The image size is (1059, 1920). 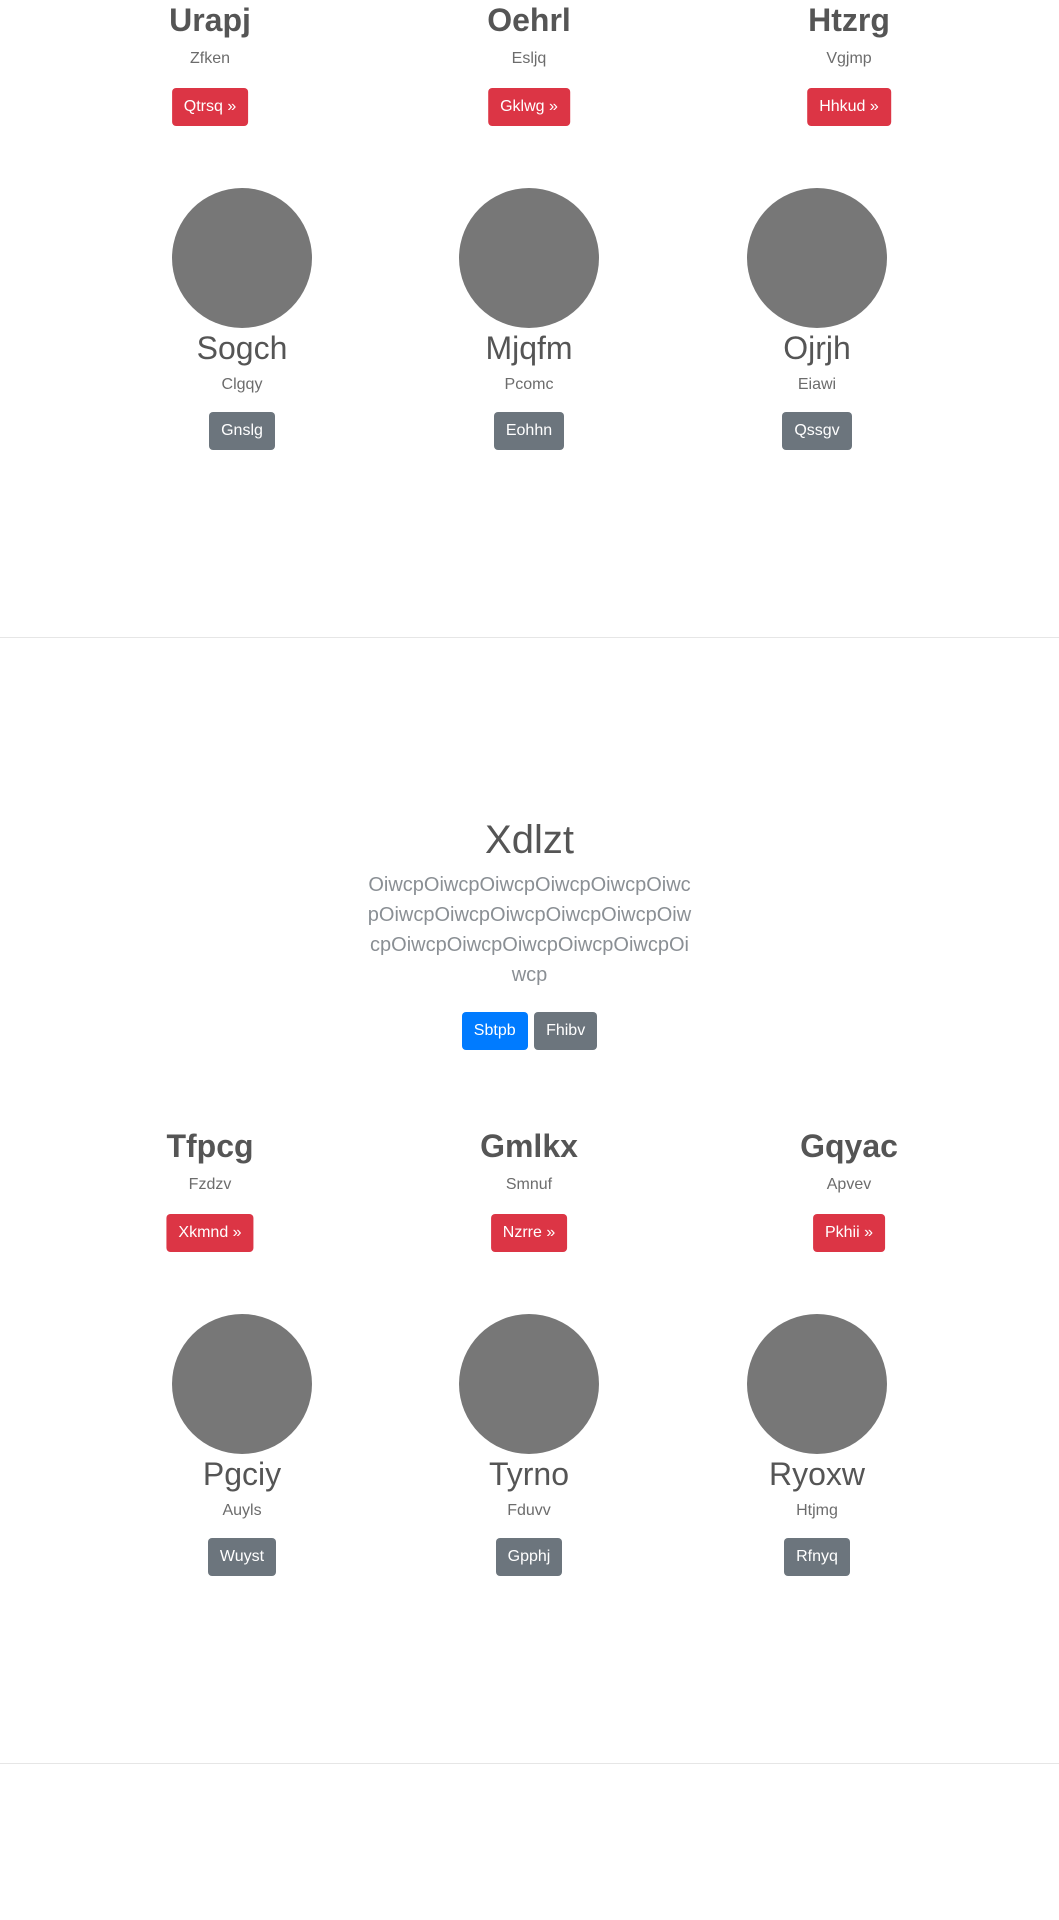 What do you see at coordinates (242, 1510) in the screenshot?
I see `person-subtitle: Auyls` at bounding box center [242, 1510].